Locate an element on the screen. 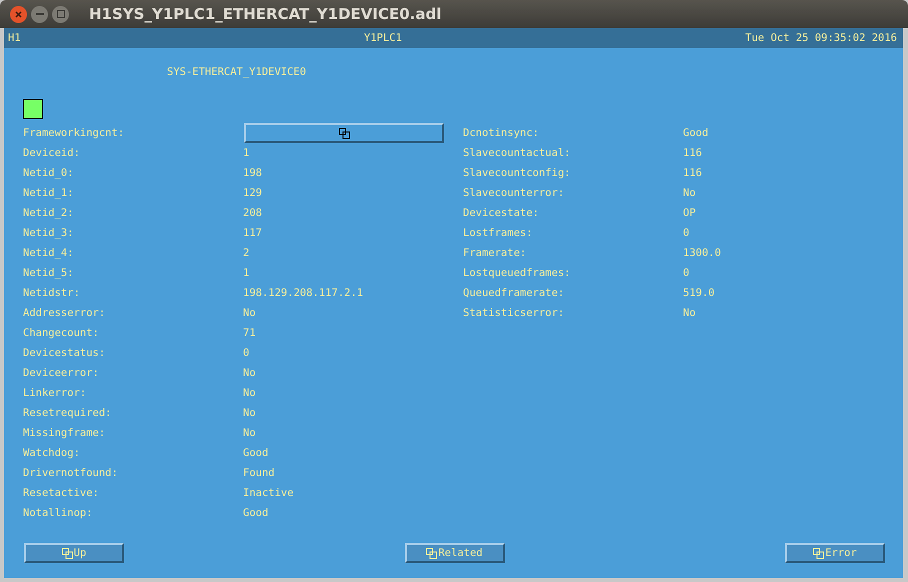 The image size is (908, 582). field-label: Netid_0: is located at coordinates (49, 173).